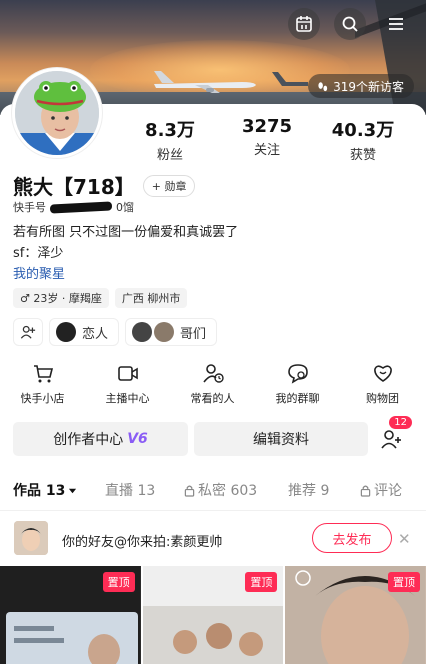 The image size is (426, 664). What do you see at coordinates (212, 398) in the screenshot?
I see `shortcut-label: 常看的人` at bounding box center [212, 398].